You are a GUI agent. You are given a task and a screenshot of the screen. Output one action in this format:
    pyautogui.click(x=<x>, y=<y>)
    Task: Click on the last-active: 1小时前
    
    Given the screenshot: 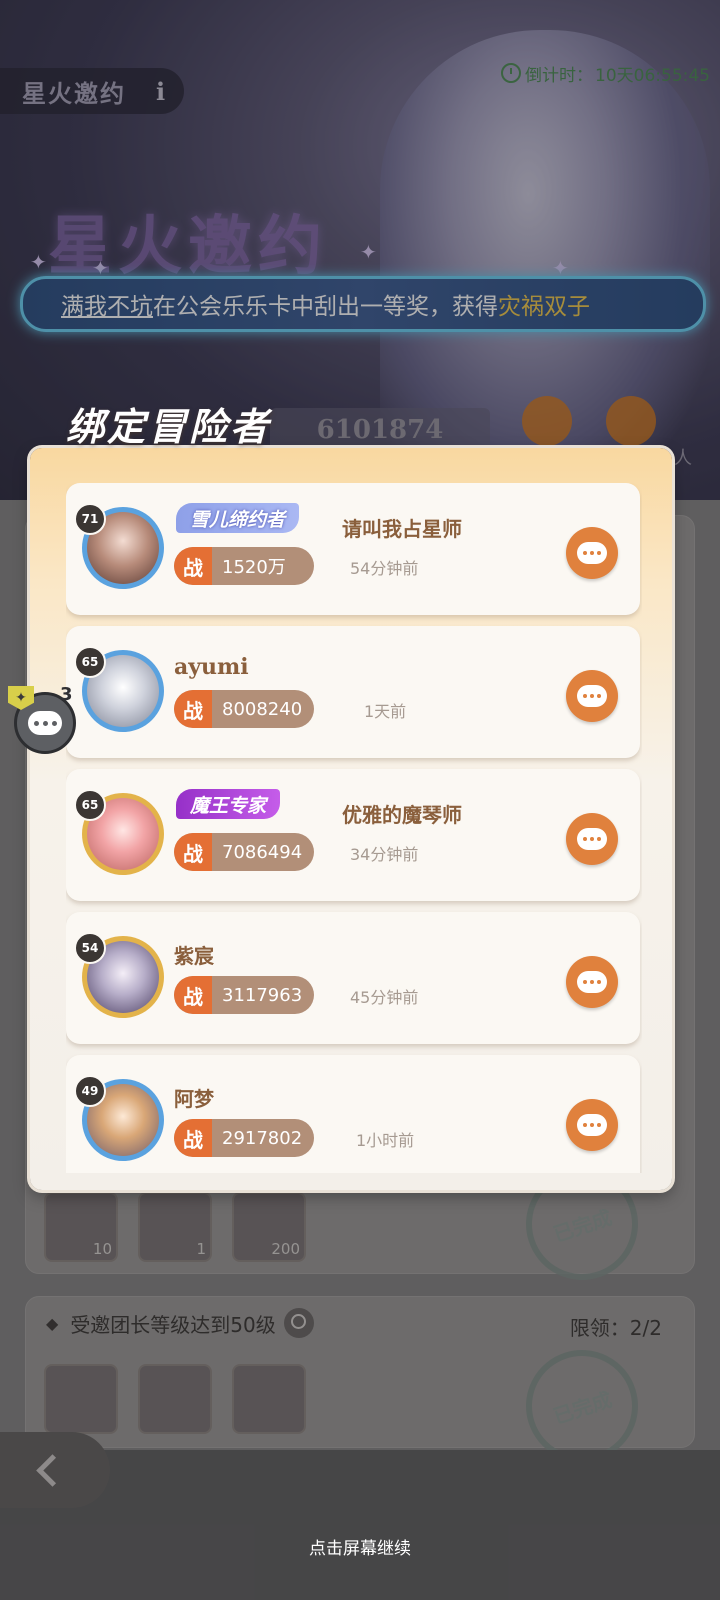 What is the action you would take?
    pyautogui.click(x=385, y=1140)
    